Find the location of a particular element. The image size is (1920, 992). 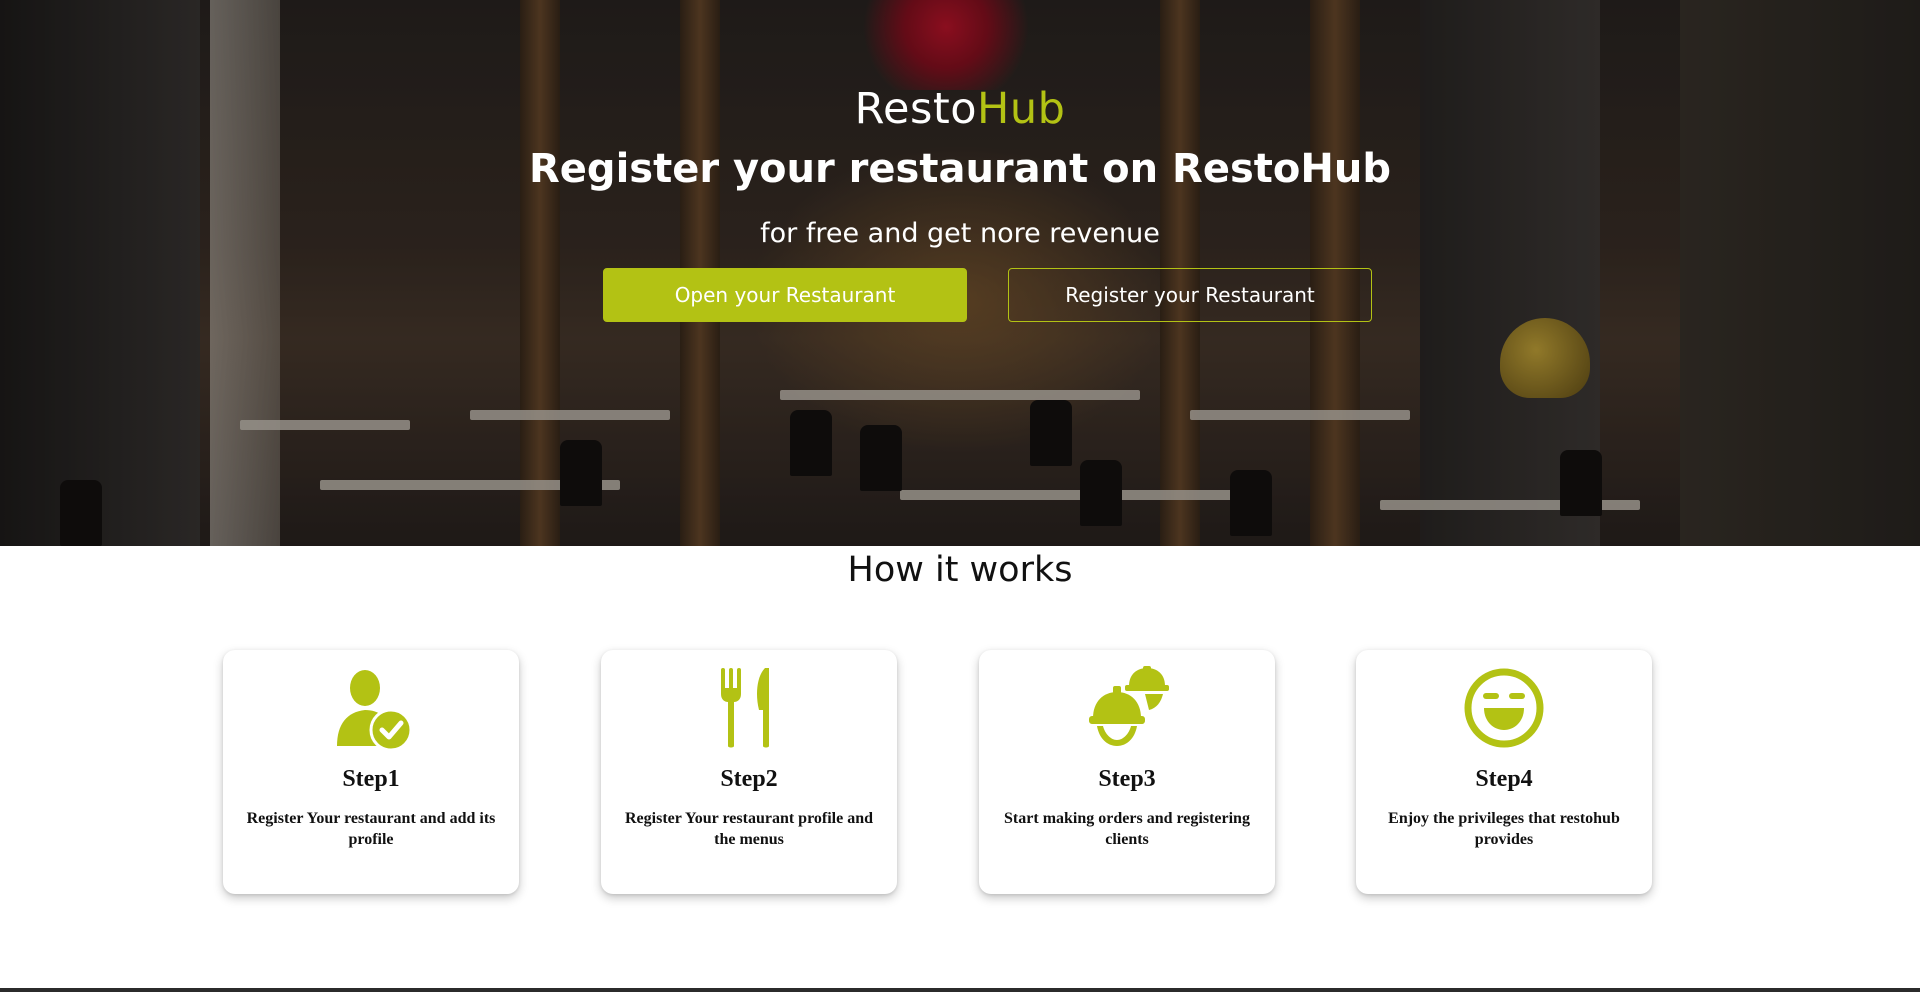

open-restaurant-button: Open your Restaurant is located at coordinates (785, 295).